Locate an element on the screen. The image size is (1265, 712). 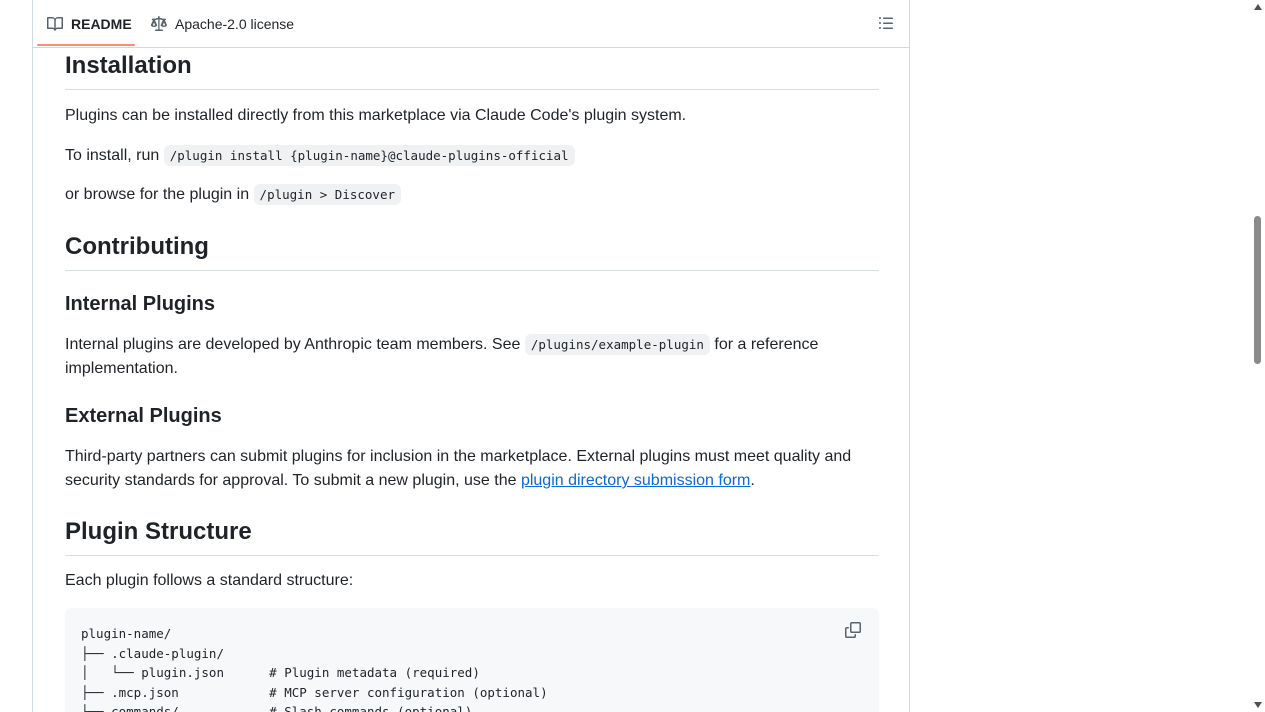
external-text-post: . is located at coordinates (752, 480).